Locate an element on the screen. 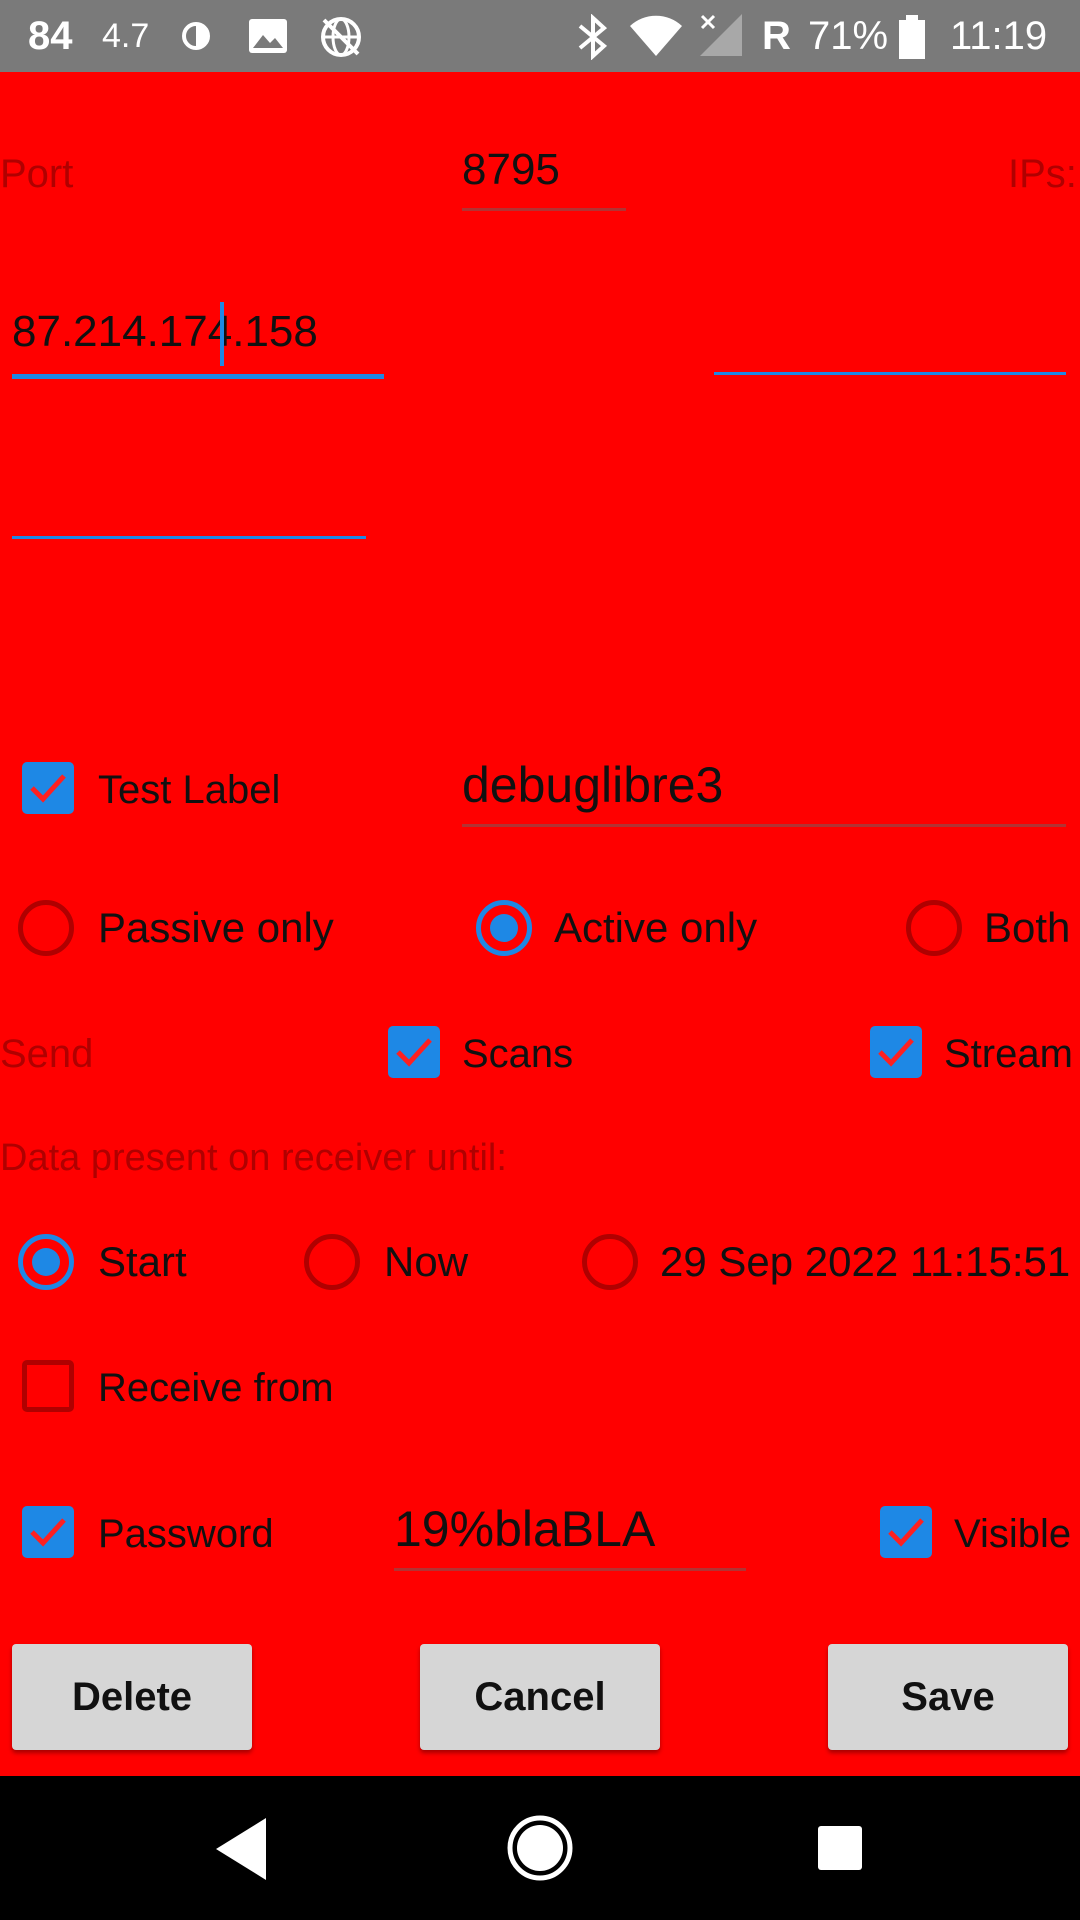  radio-both is located at coordinates (934, 928).